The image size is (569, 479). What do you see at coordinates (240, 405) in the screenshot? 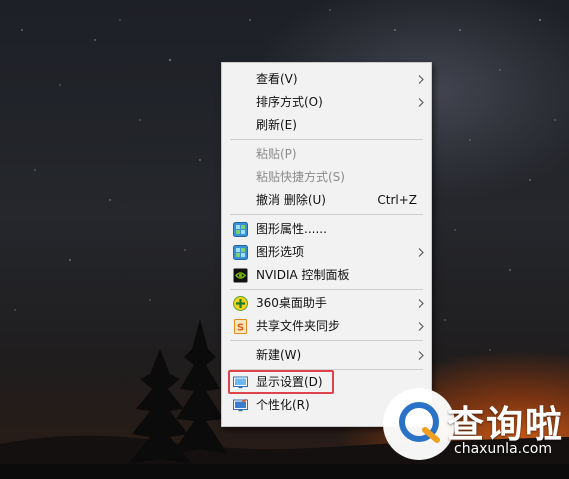
I see `personalize-icon` at bounding box center [240, 405].